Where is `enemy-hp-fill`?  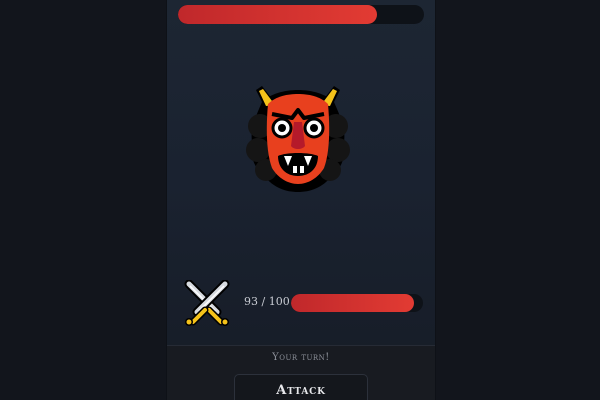 enemy-hp-fill is located at coordinates (278, 14).